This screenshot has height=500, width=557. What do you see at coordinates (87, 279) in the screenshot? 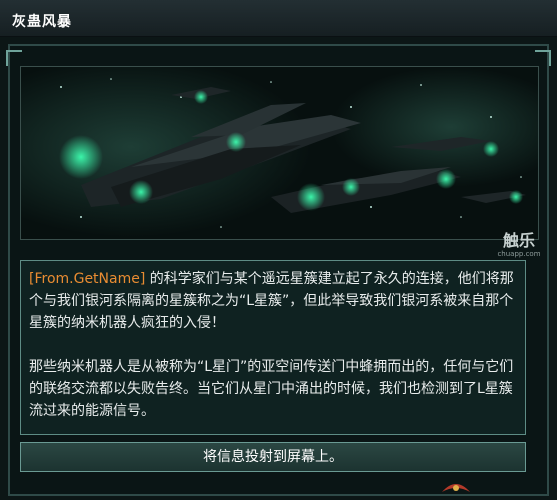
I see `scope-tag: [From.GetName]` at bounding box center [87, 279].